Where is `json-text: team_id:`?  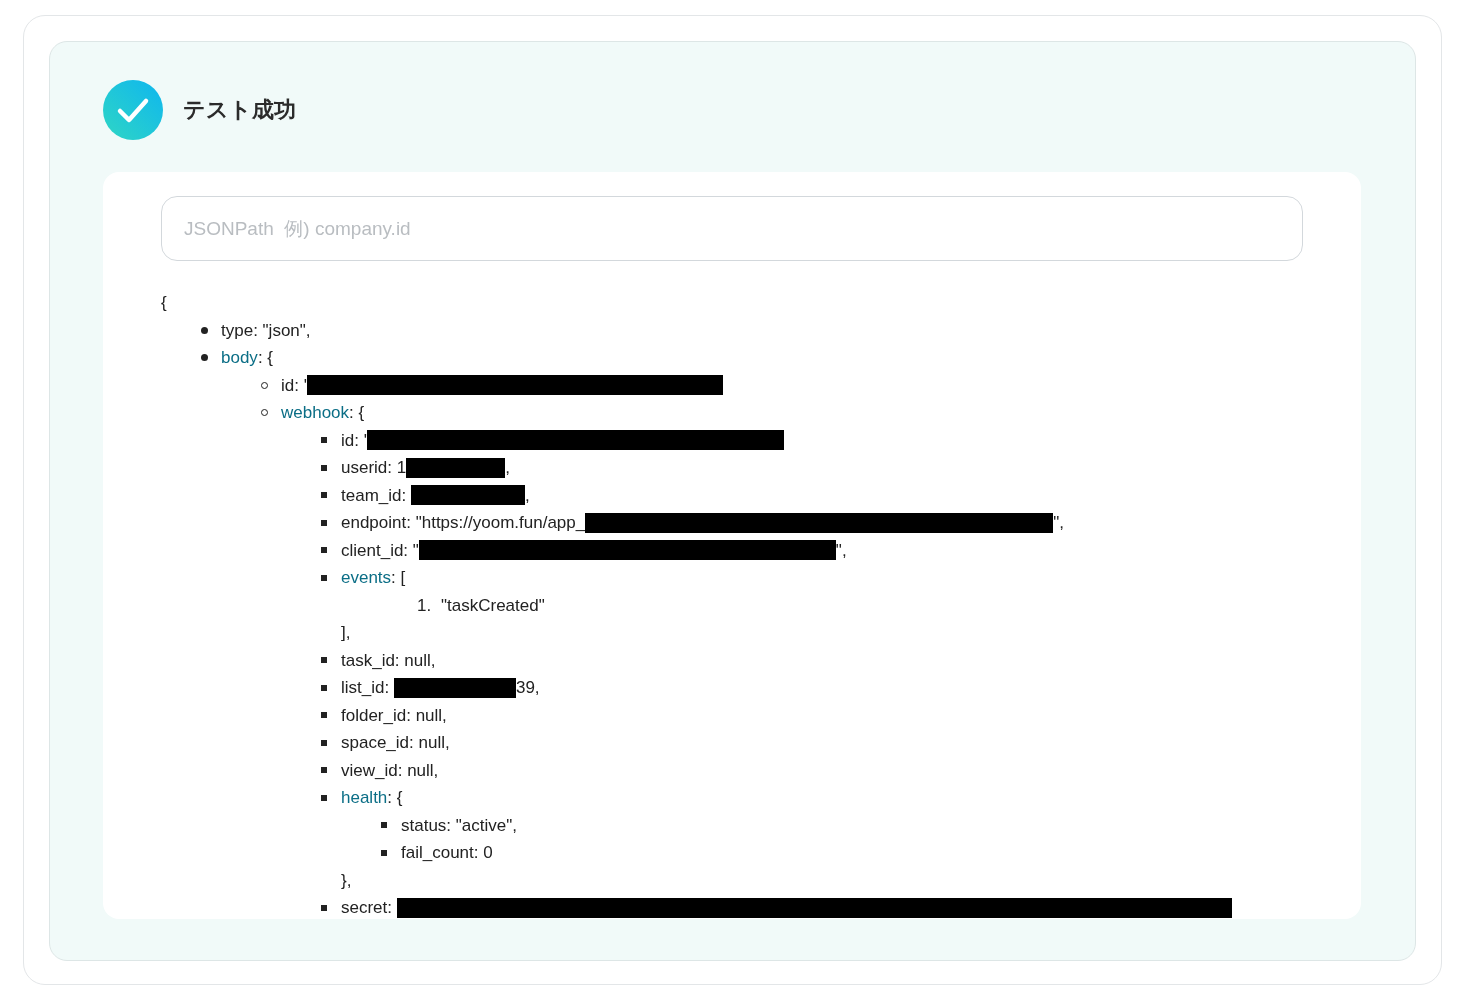 json-text: team_id: is located at coordinates (374, 495).